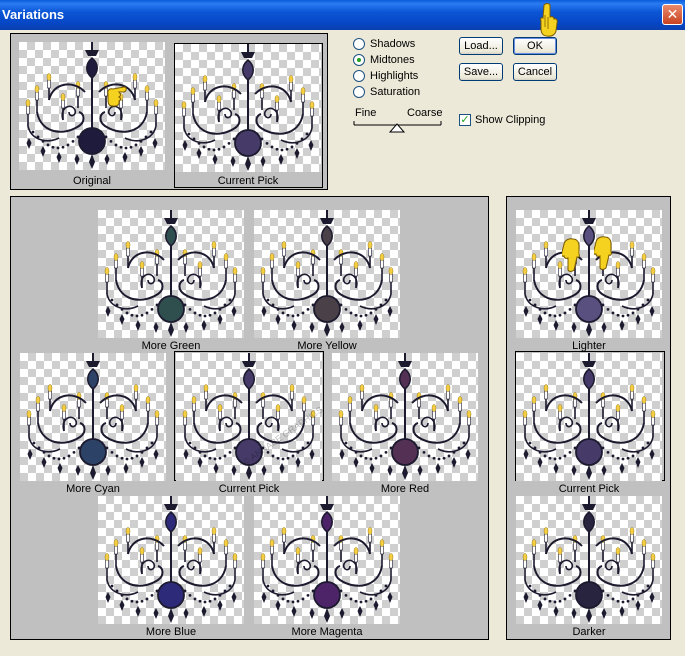  I want to click on variations-current-caption: Current Pick, so click(249, 489).